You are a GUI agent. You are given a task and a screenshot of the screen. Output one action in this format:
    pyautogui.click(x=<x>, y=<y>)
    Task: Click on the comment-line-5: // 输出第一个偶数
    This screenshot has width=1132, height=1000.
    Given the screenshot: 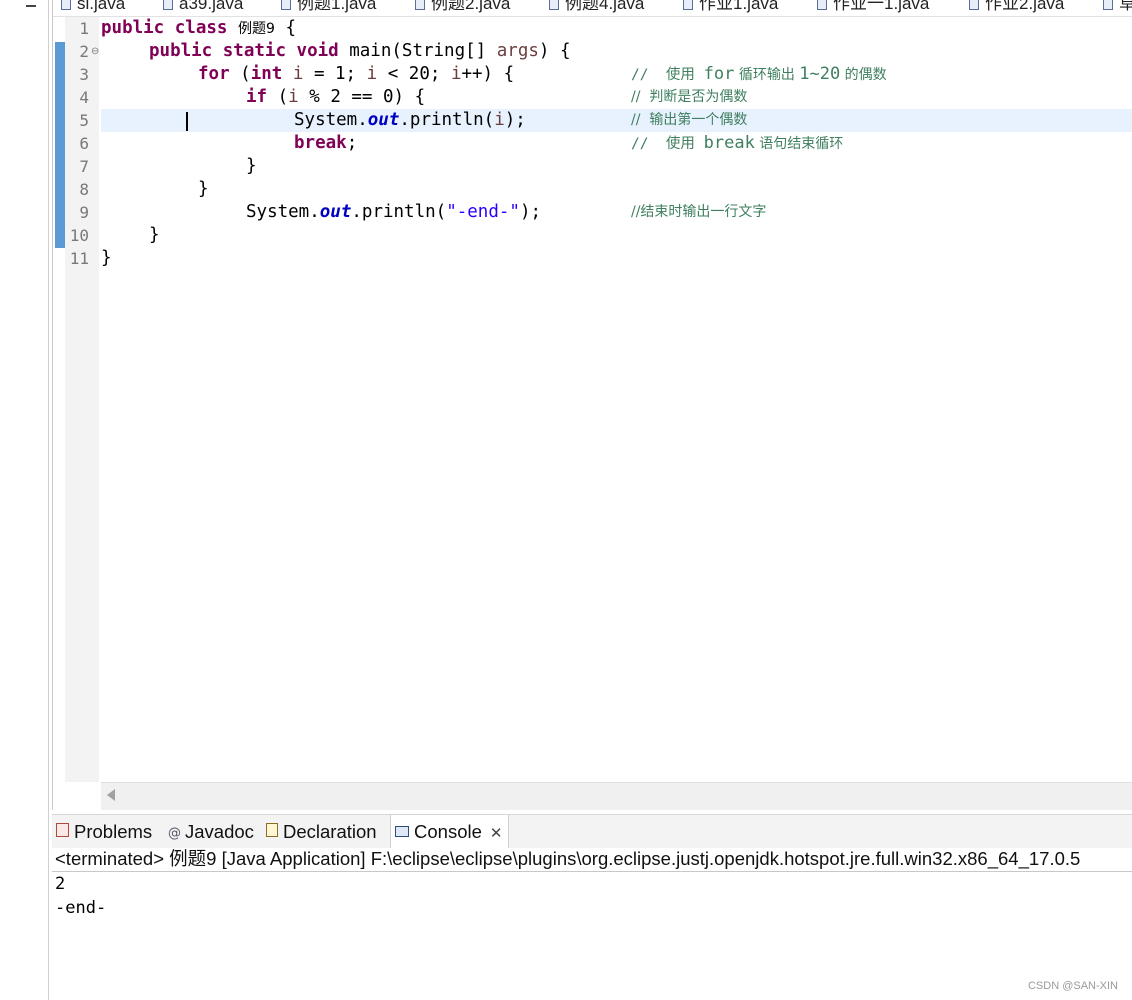 What is the action you would take?
    pyautogui.click(x=689, y=120)
    